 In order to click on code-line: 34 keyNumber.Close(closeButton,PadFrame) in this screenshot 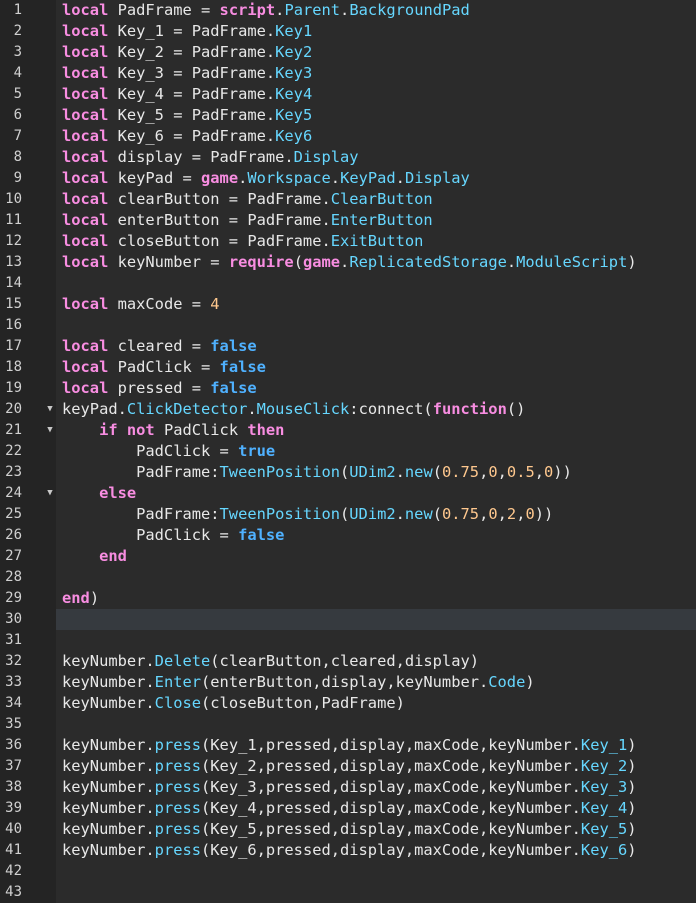, I will do `click(348, 703)`.